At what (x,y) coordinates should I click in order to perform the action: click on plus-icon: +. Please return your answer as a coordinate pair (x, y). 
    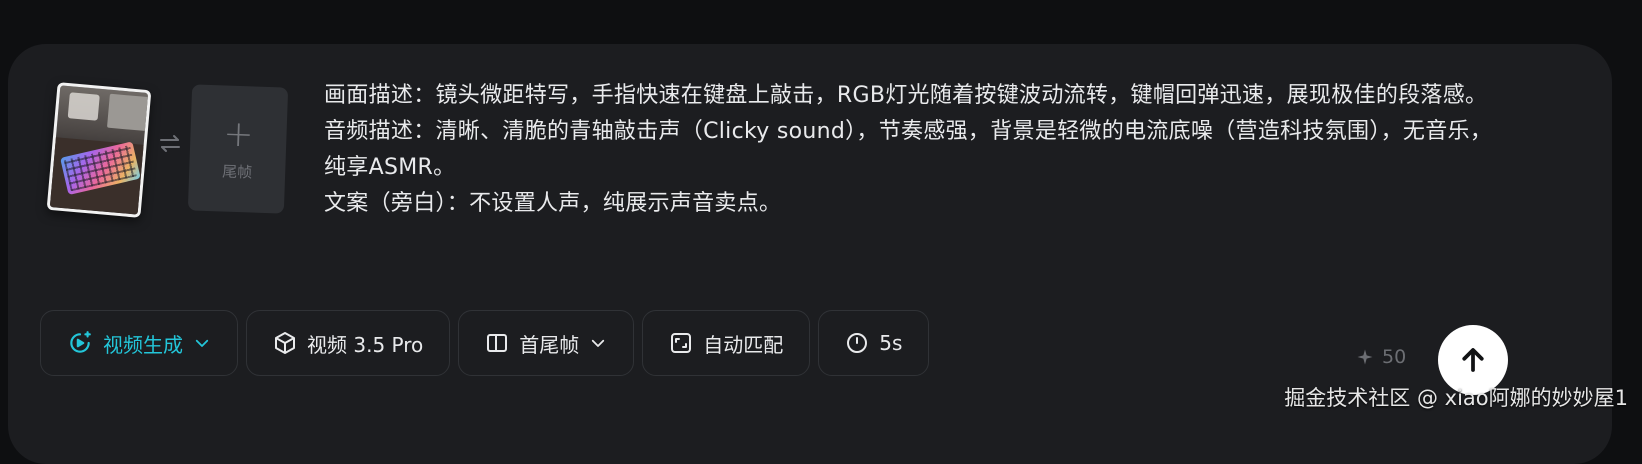
    Looking at the image, I should click on (238, 134).